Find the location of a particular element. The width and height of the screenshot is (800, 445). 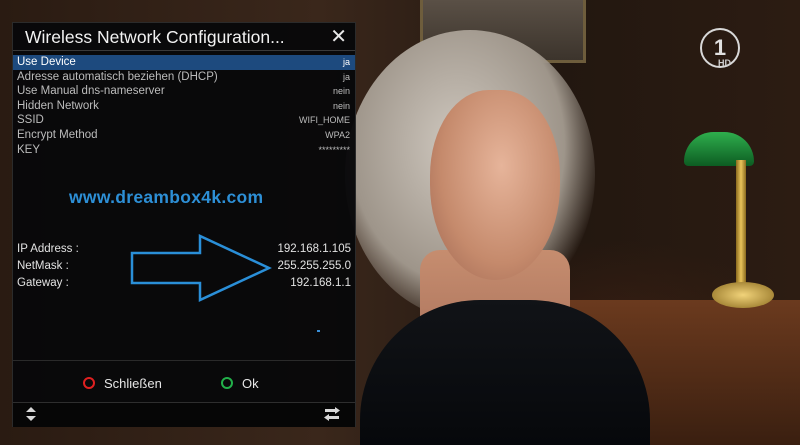

setting-encrypt-method: Encrypt Method WPA2 is located at coordinates (184, 135).